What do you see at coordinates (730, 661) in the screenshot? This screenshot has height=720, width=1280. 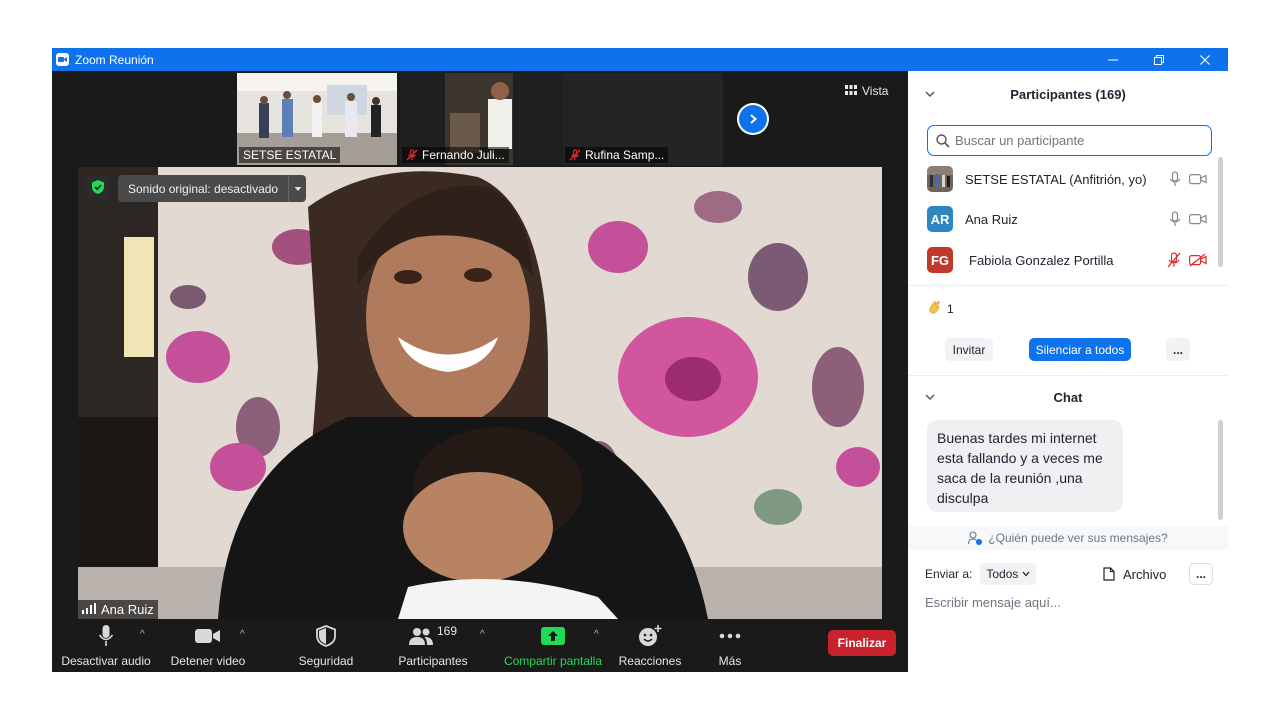 I see `more-label: Más` at bounding box center [730, 661].